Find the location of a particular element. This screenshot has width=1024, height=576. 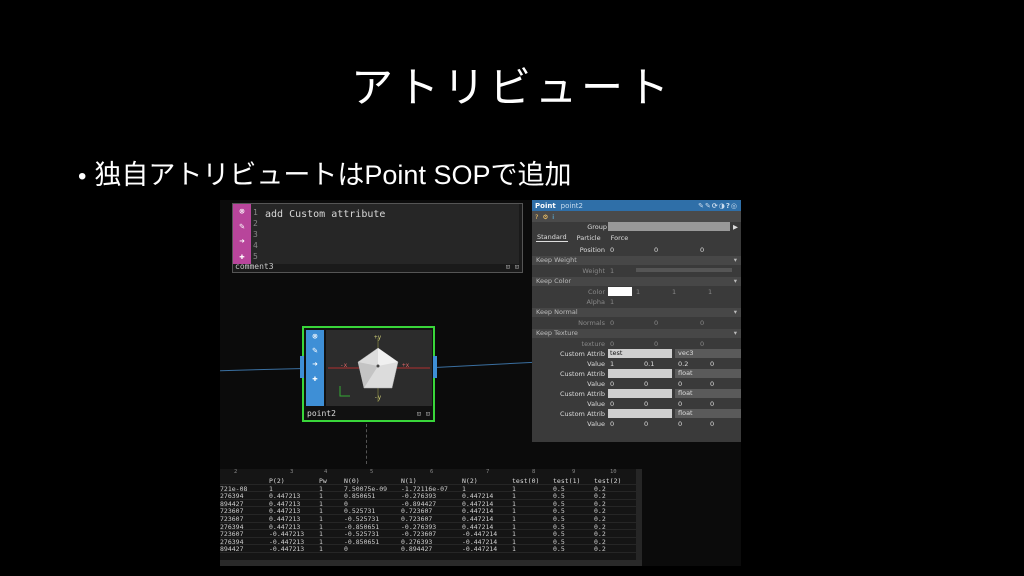

point-node-toolbar: ⊗ ✎ ➜ ✚ is located at coordinates (315, 368).